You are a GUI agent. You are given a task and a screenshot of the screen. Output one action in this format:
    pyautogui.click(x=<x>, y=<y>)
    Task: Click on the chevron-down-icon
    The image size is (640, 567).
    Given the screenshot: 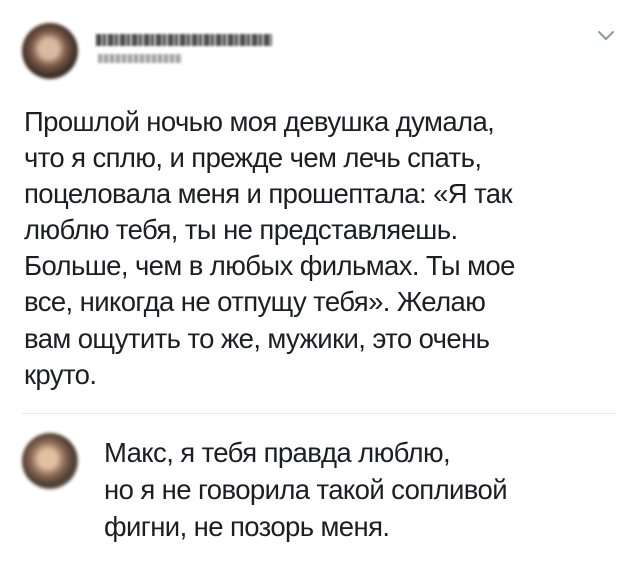 What is the action you would take?
    pyautogui.click(x=606, y=36)
    